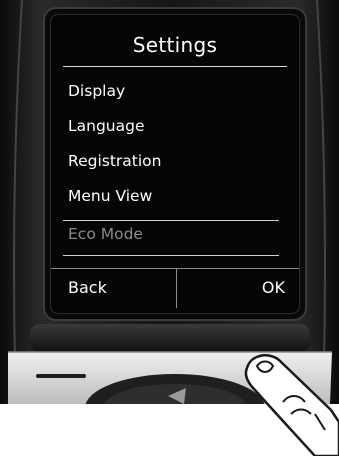  What do you see at coordinates (171, 220) in the screenshot?
I see `selection-top-rule` at bounding box center [171, 220].